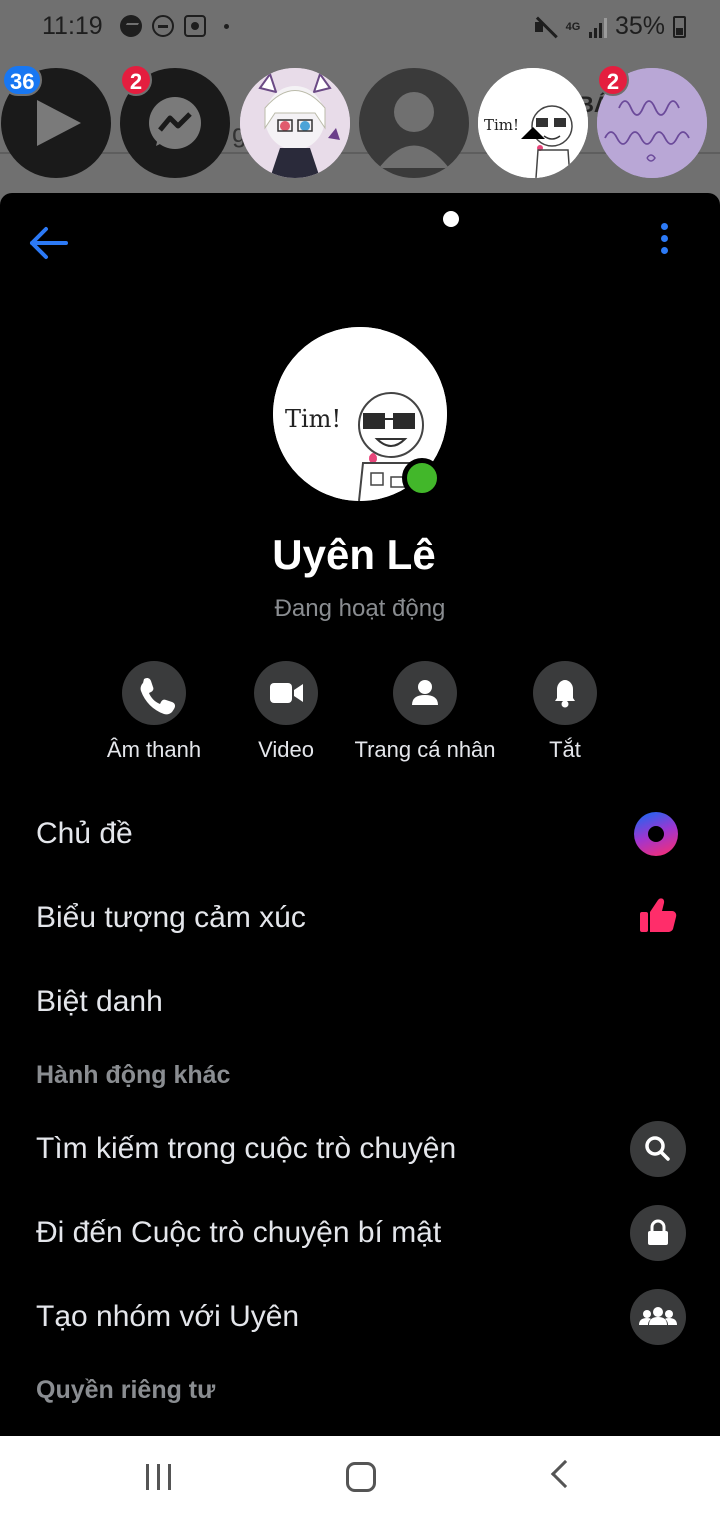  What do you see at coordinates (361, 918) in the screenshot?
I see `emoji-row: Biểu tượng cảm xúc` at bounding box center [361, 918].